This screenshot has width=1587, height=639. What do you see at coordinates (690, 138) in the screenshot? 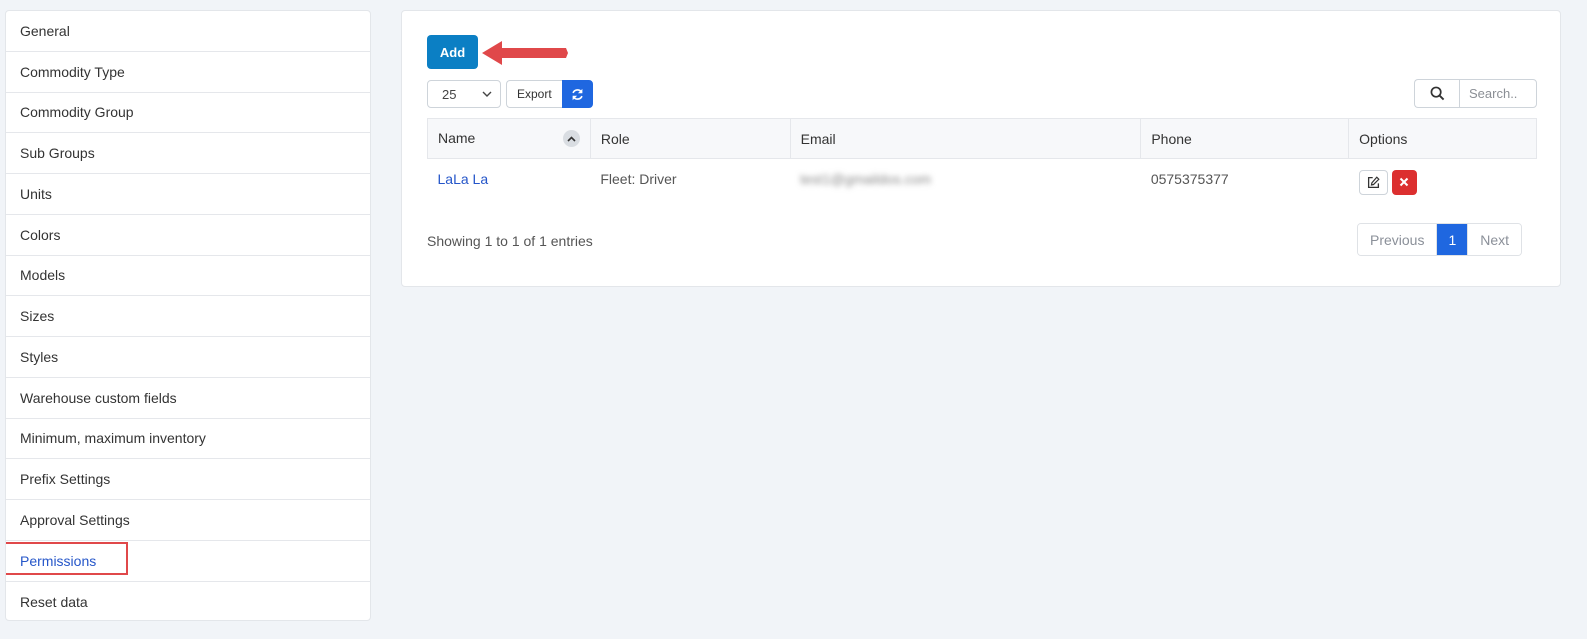
I see `column-header-role: Role` at bounding box center [690, 138].